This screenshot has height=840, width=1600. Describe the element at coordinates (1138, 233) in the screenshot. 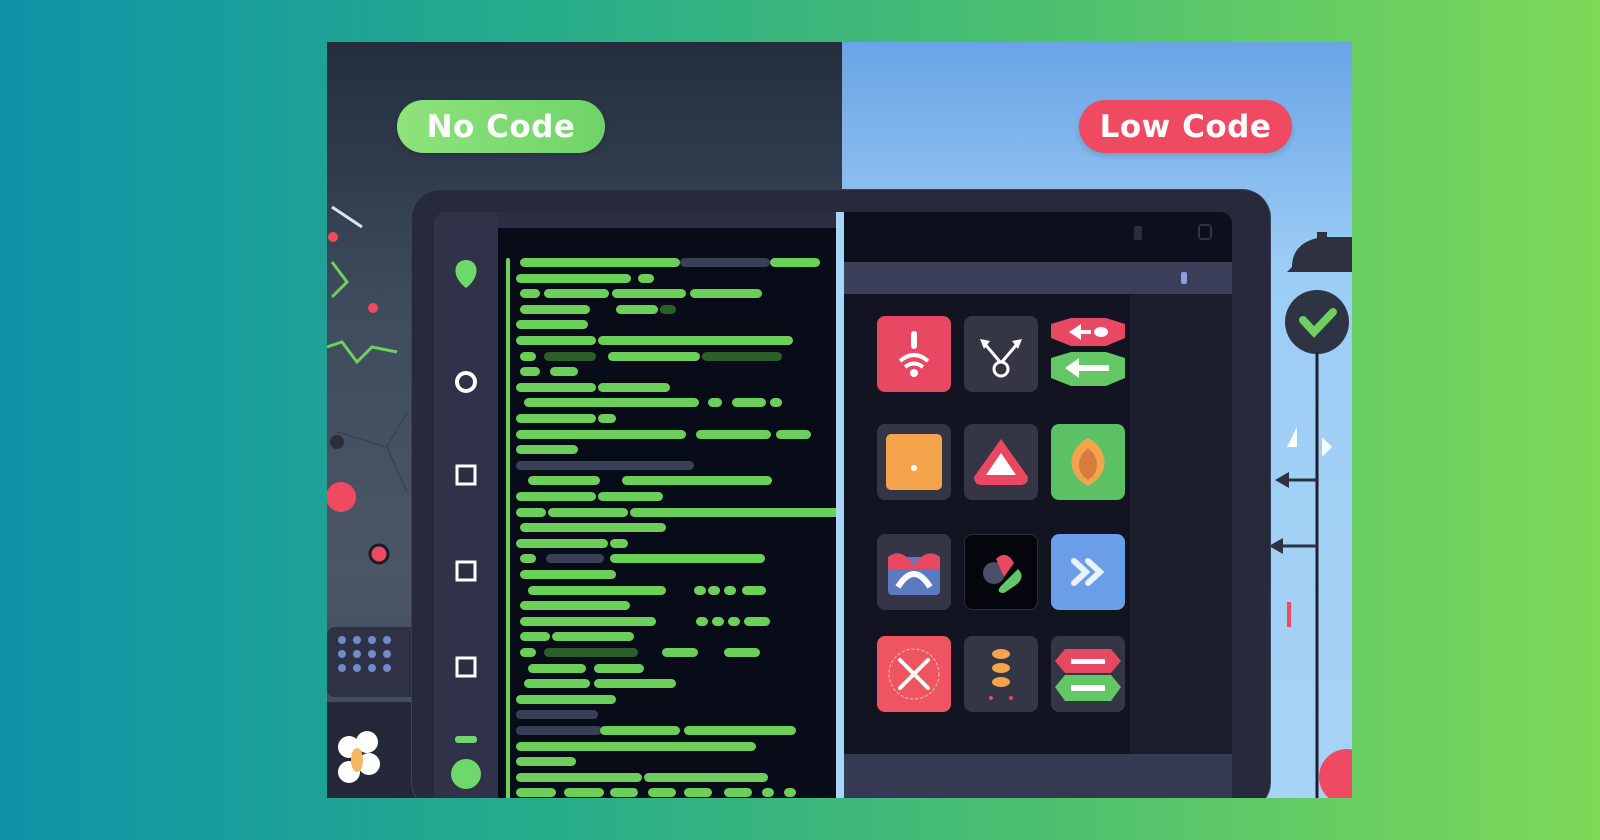

I see `toolbar-icon` at that location.